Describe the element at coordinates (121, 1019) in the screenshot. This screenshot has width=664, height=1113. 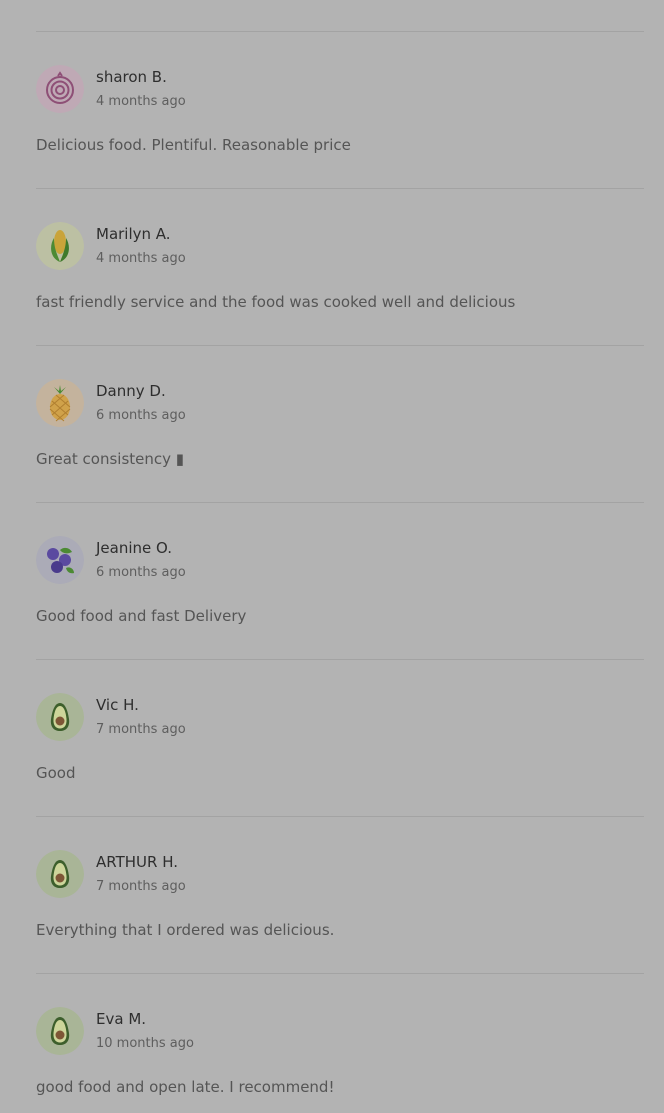
I see `reviewer-name: Eva M.` at that location.